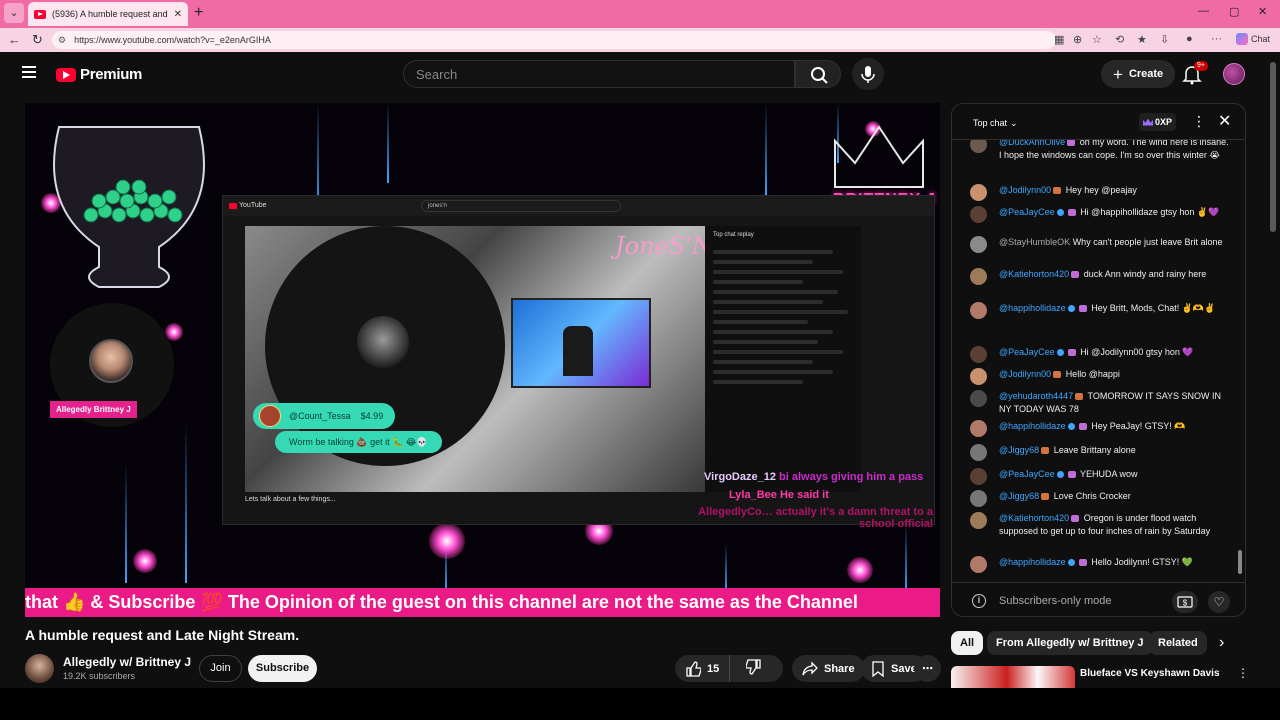 The image size is (1280, 720). I want to click on favorite-star-icon: ☆, so click(1097, 39).